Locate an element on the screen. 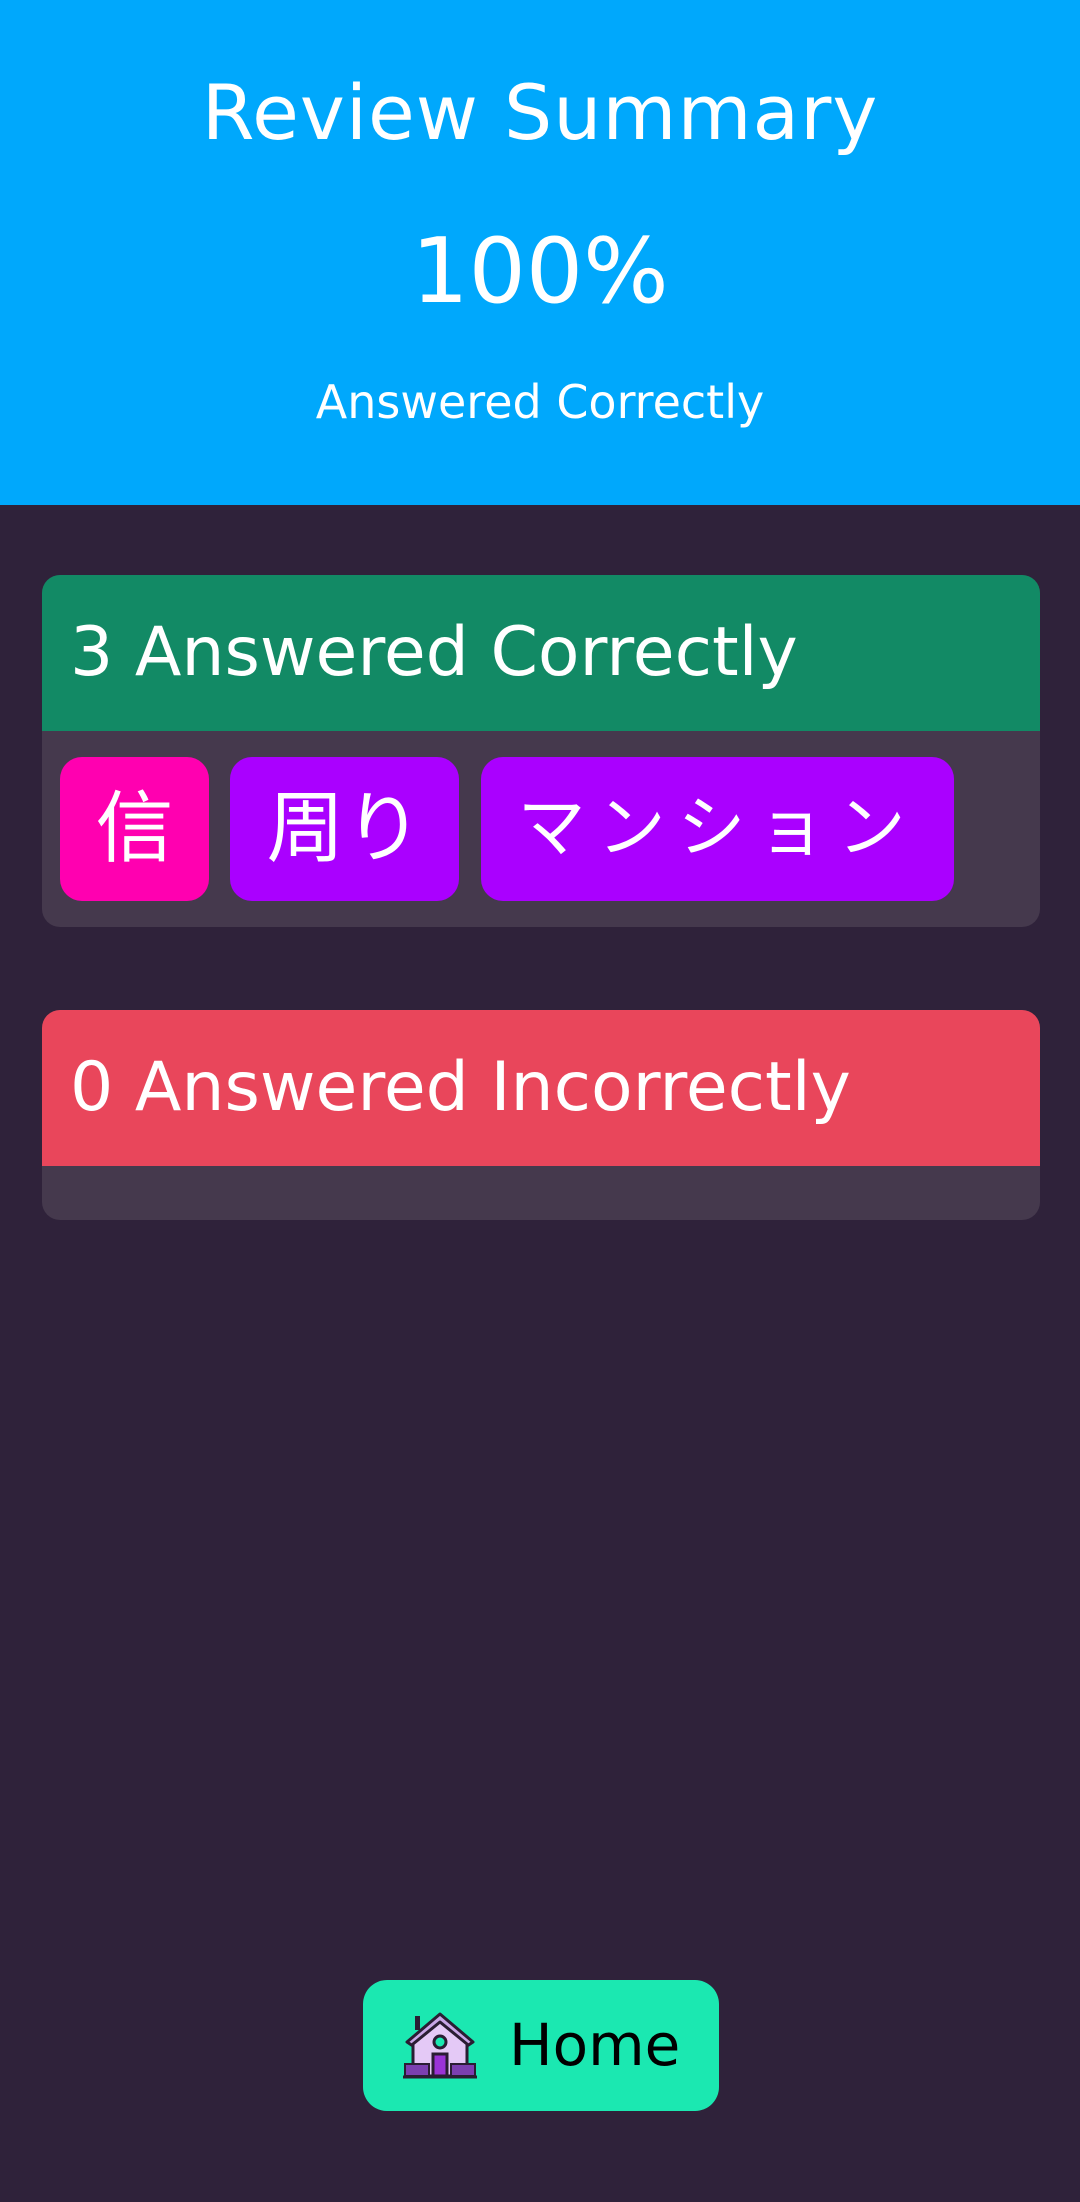  answer-chip: マンション is located at coordinates (717, 829).